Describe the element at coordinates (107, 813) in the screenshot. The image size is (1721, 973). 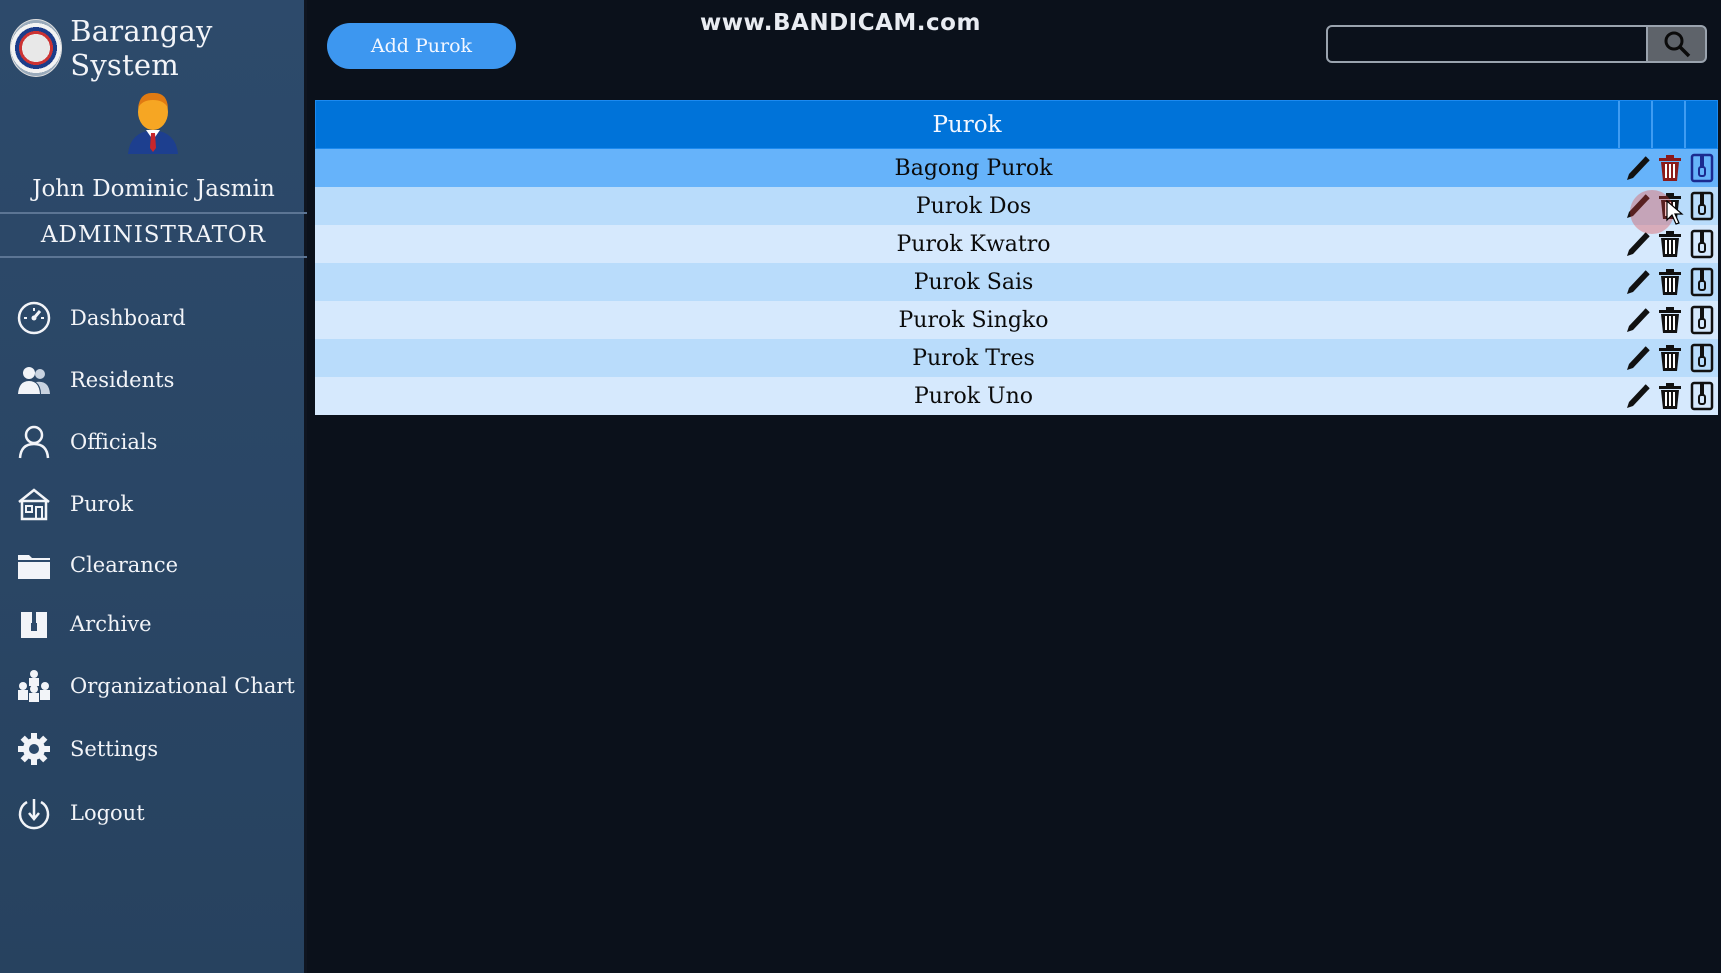
I see `sidebar-item-label: Logout` at that location.